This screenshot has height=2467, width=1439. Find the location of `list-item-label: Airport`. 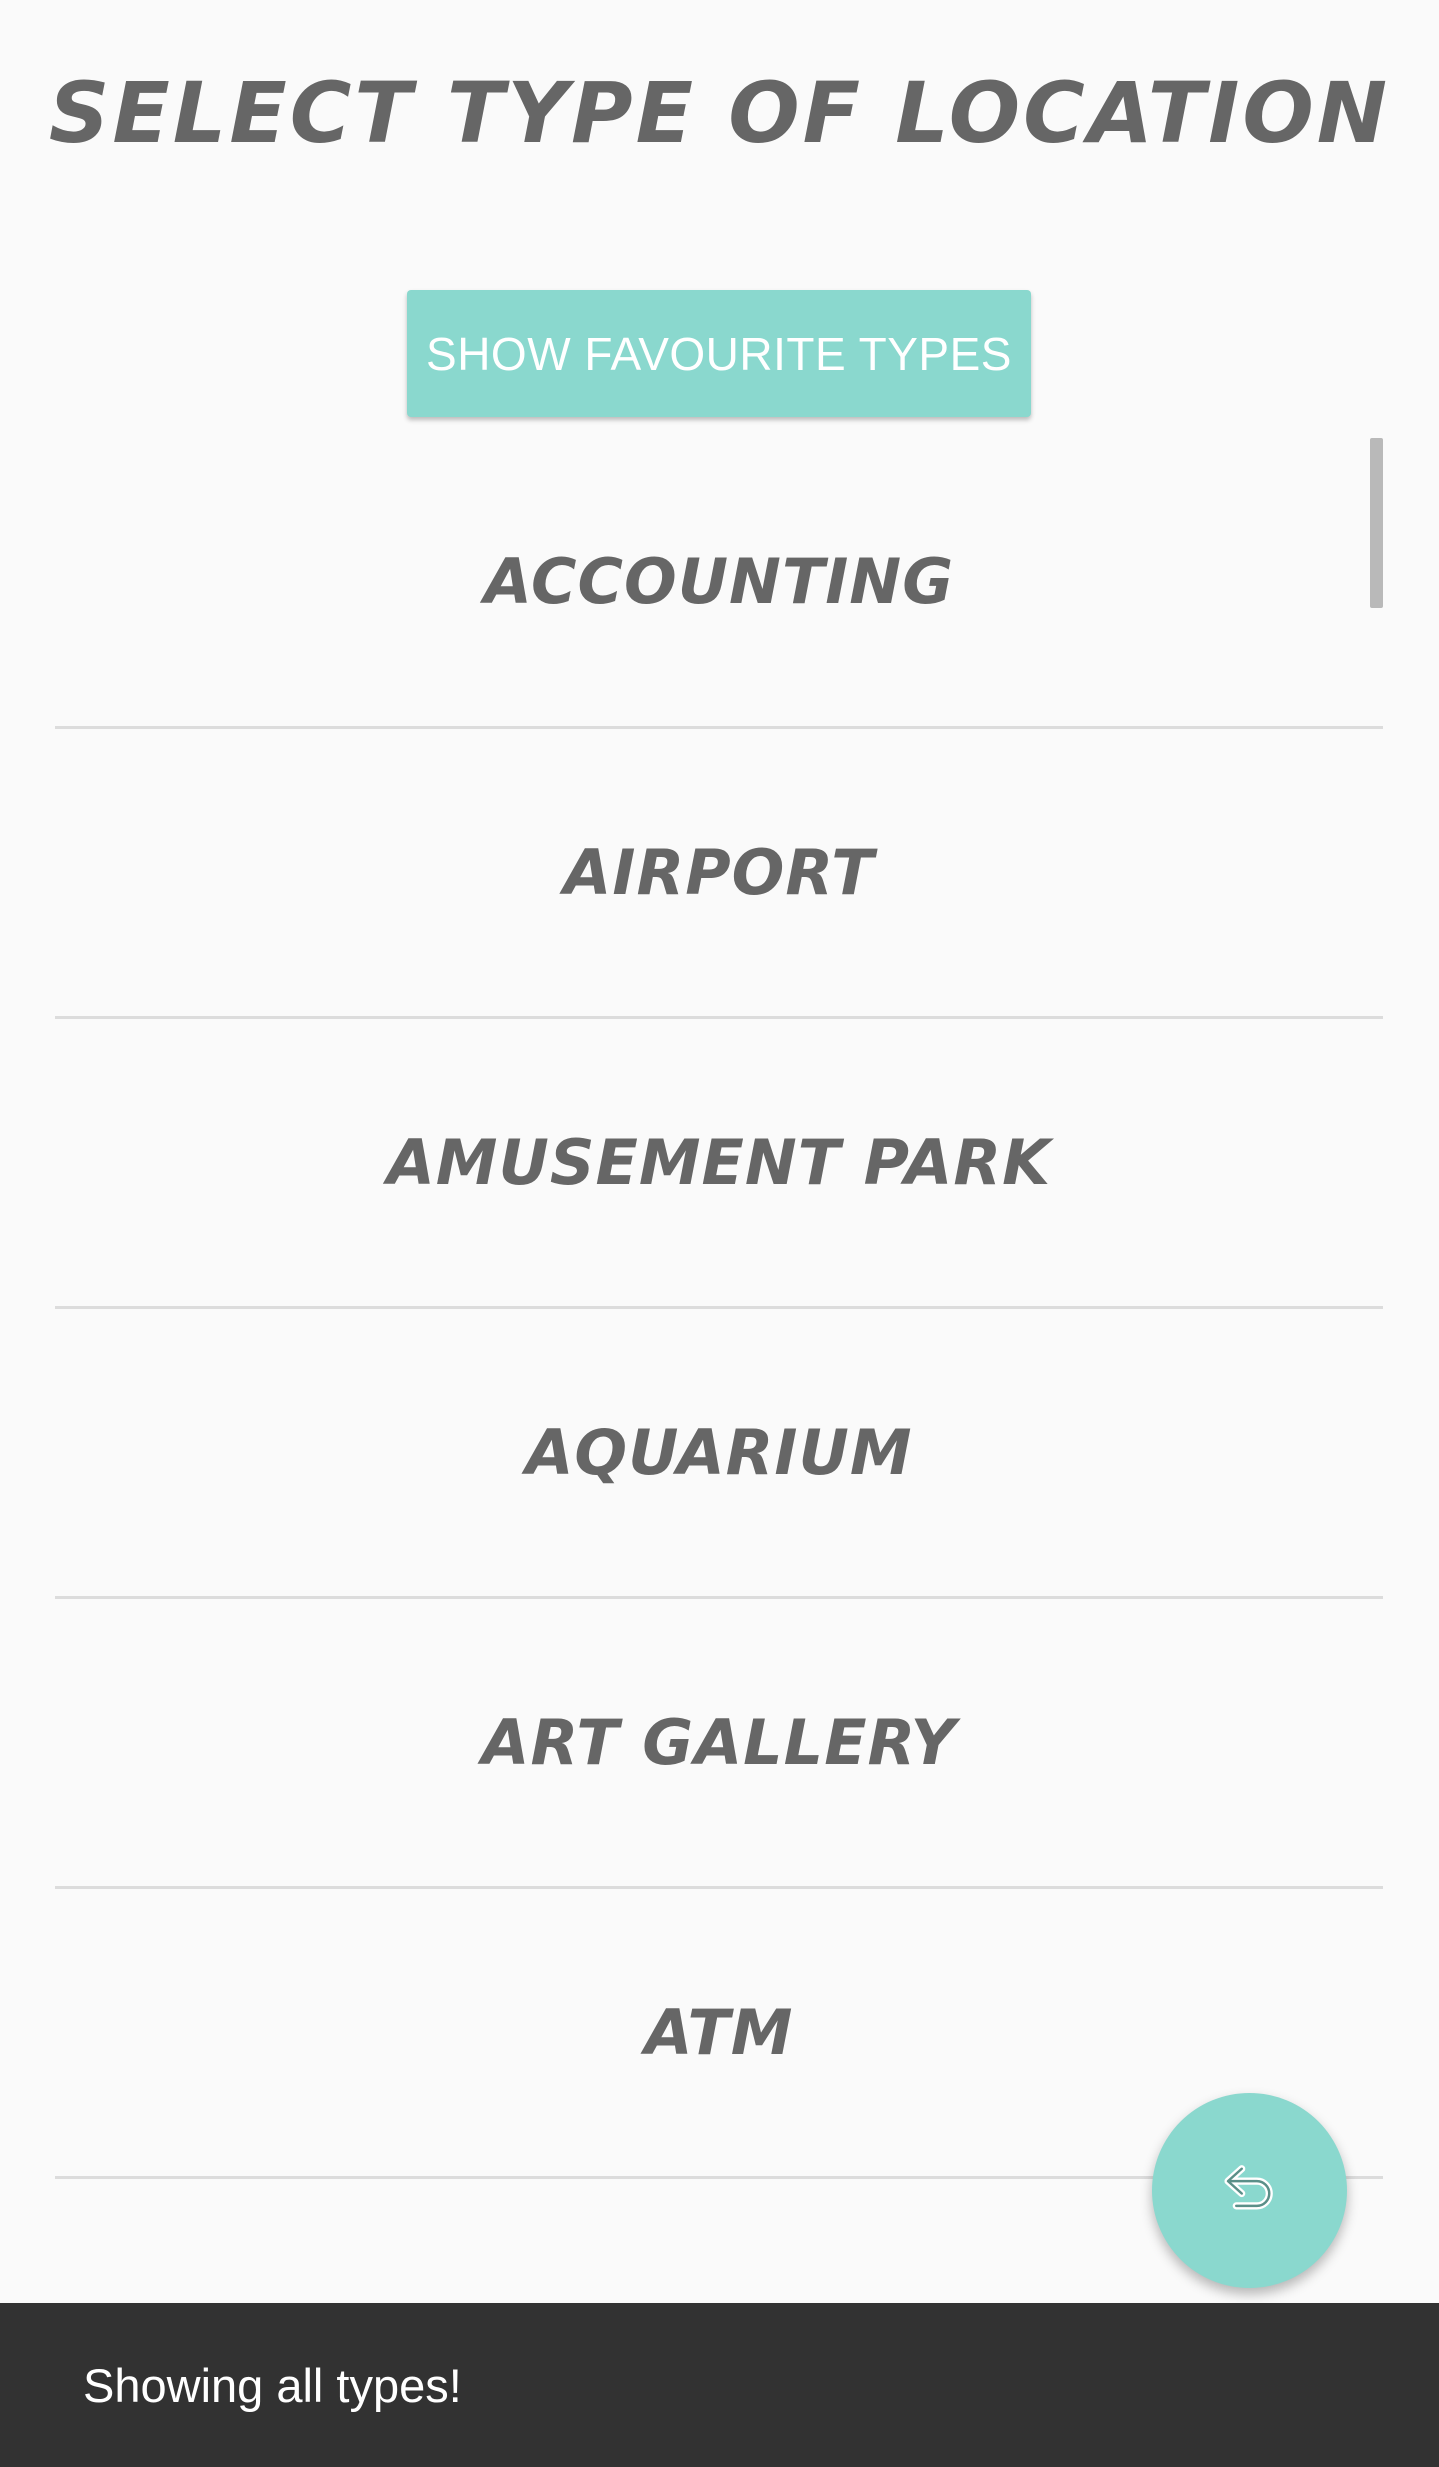

list-item-label: Airport is located at coordinates (719, 872).